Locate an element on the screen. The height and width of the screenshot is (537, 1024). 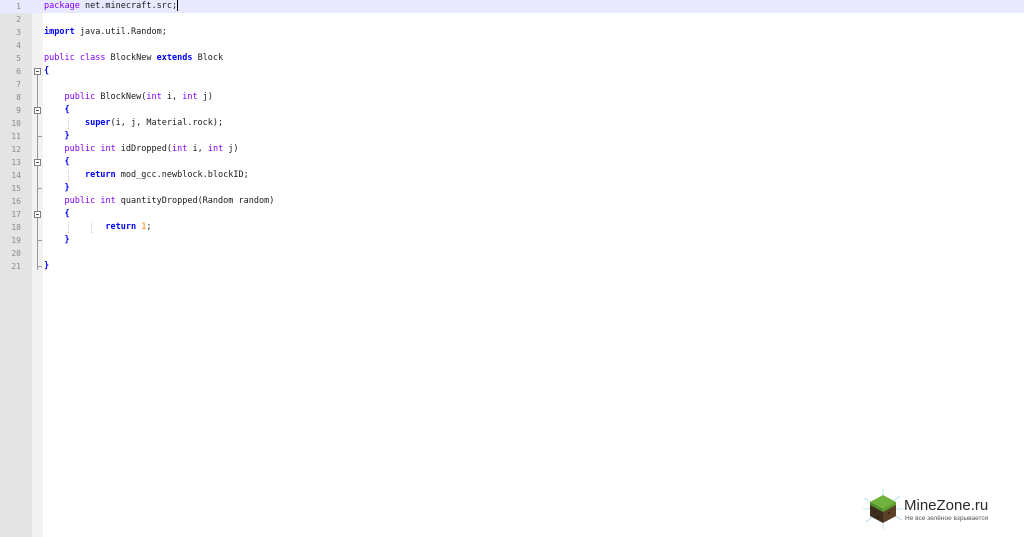
line-number: 13 is located at coordinates (16, 162).